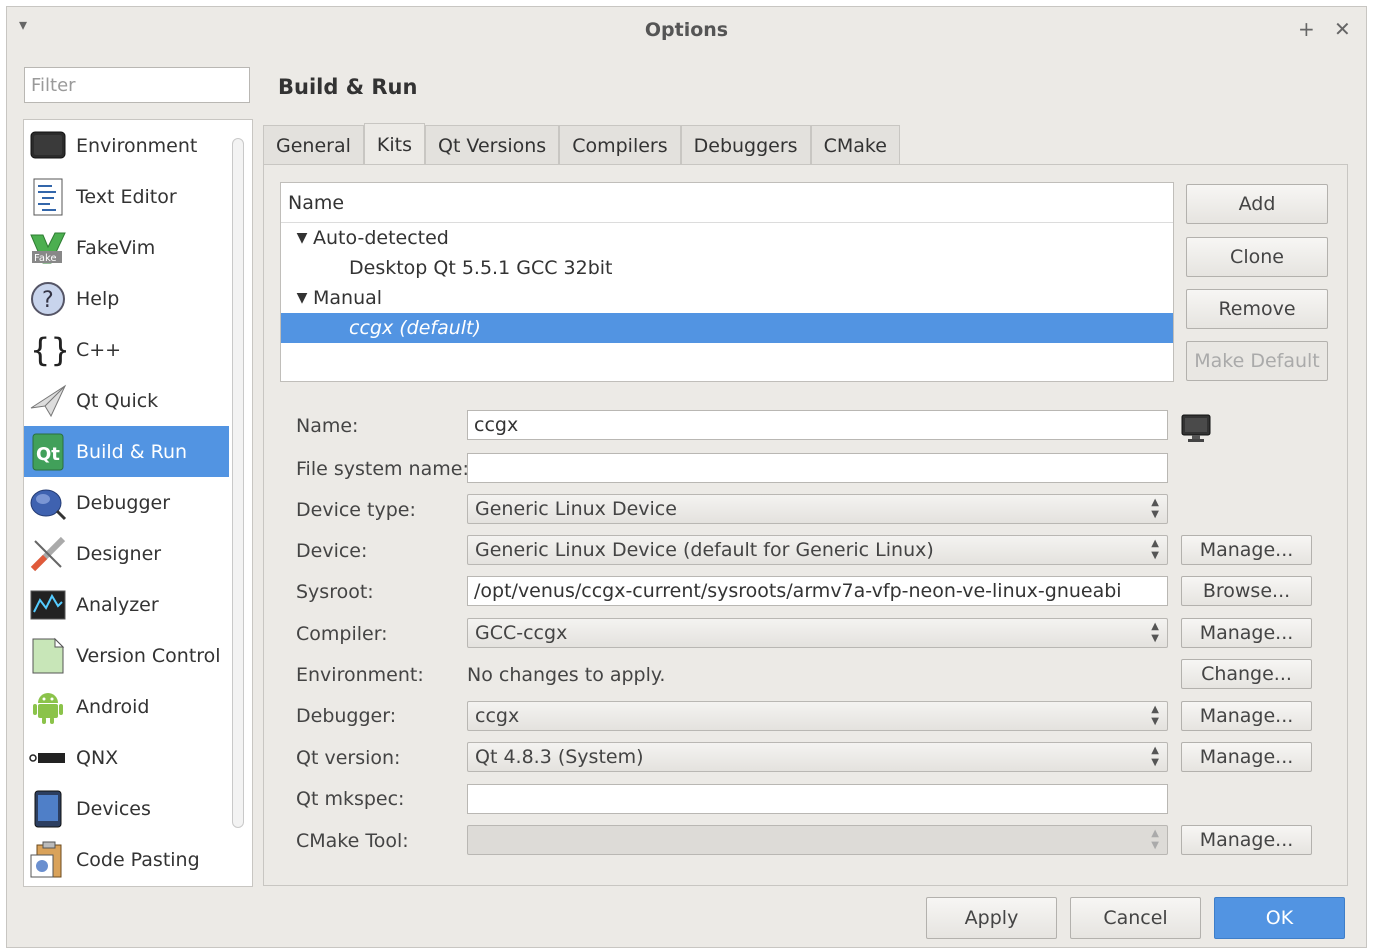  Describe the element at coordinates (817, 840) in the screenshot. I see `cmake-tool-select: ▲ ▼` at that location.